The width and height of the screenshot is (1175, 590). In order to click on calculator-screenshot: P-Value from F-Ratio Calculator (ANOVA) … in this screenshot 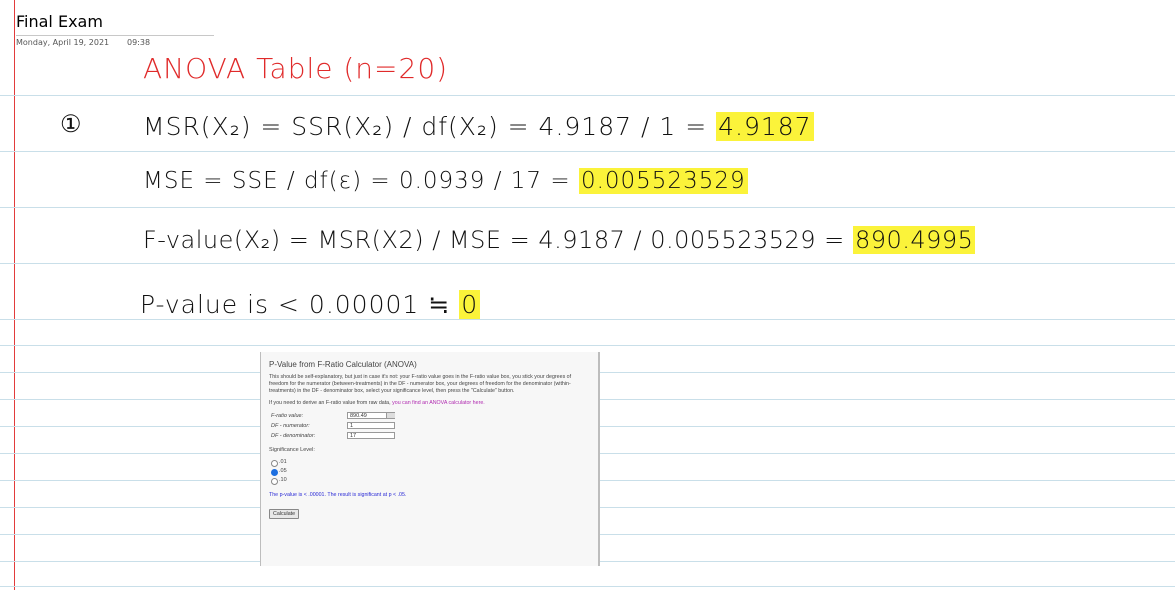, I will do `click(430, 459)`.